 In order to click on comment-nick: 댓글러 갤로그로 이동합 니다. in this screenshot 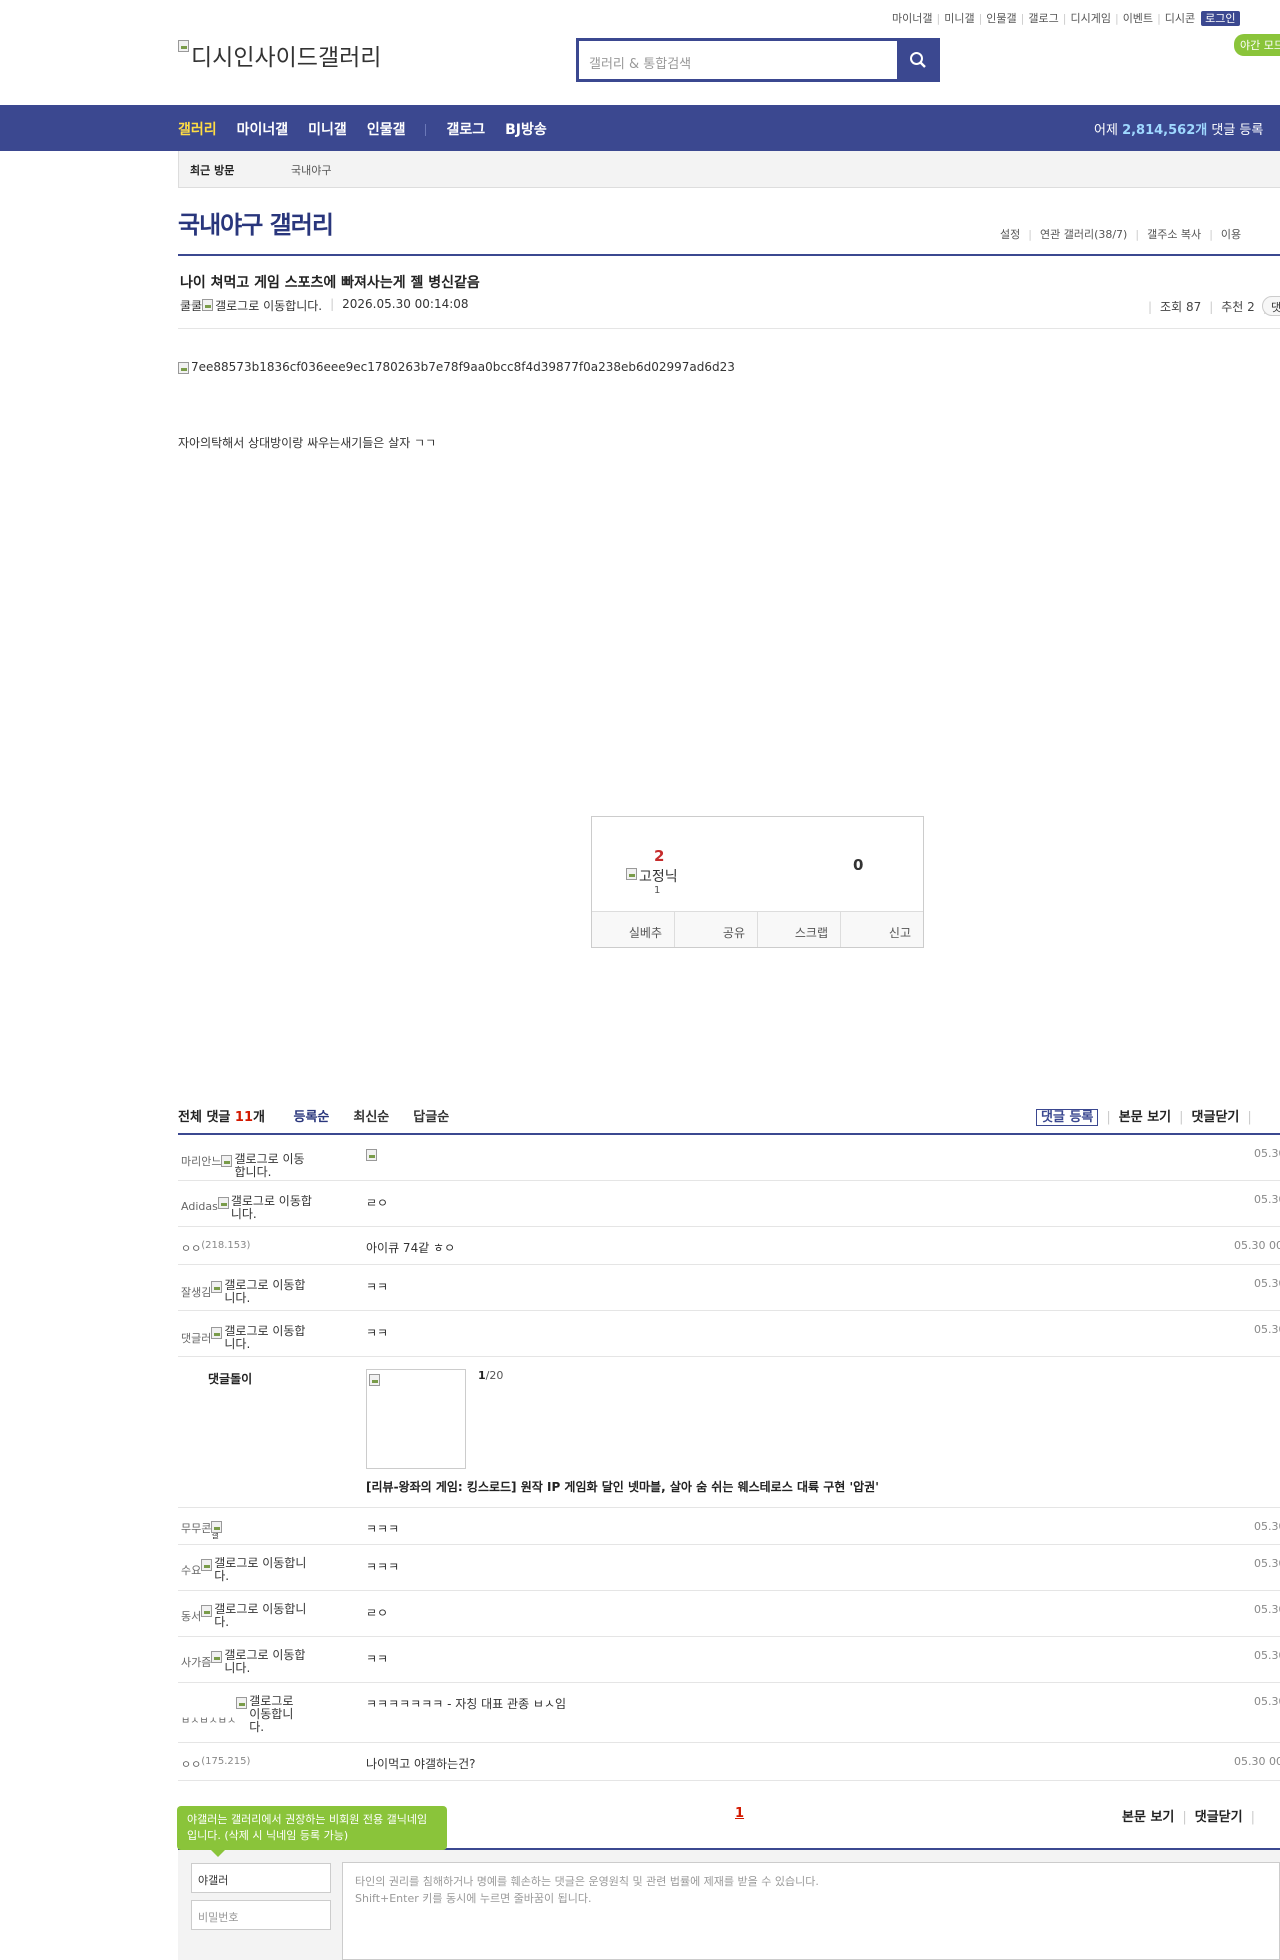, I will do `click(243, 1338)`.